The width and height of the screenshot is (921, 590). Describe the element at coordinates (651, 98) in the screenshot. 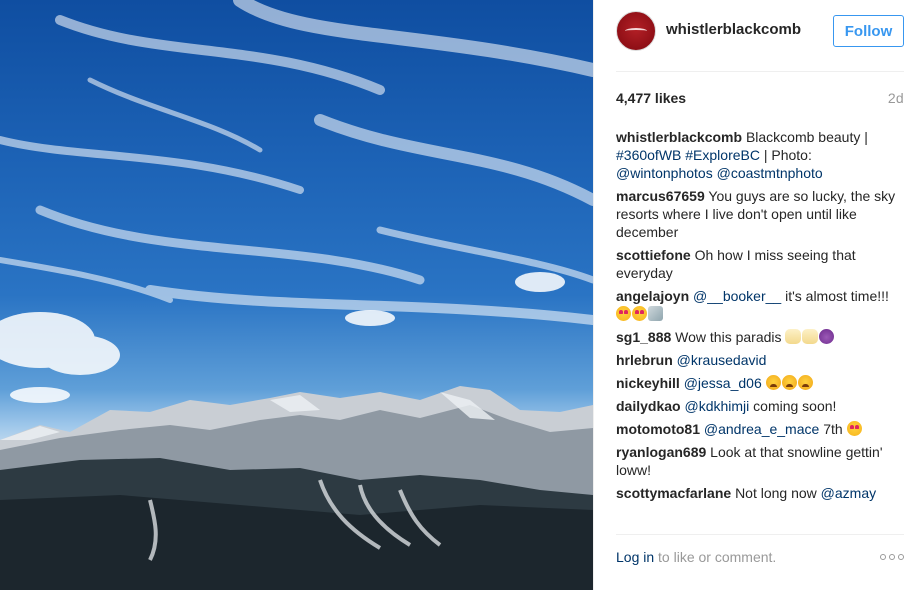

I see `likes-count: 4,477 likes` at that location.